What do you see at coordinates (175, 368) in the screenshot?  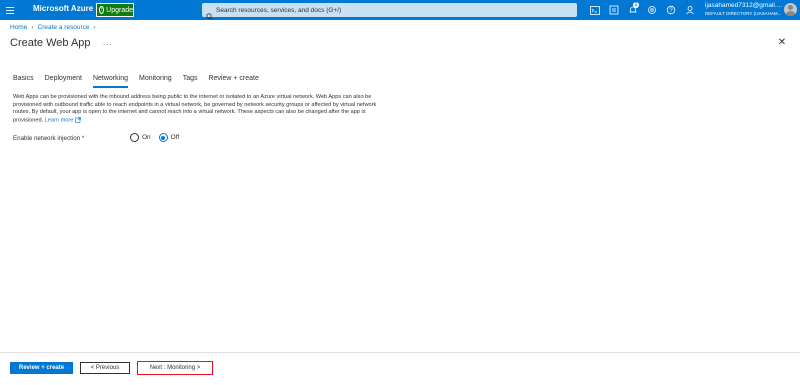 I see `next-monitoring-button: Next : Monitoring >` at bounding box center [175, 368].